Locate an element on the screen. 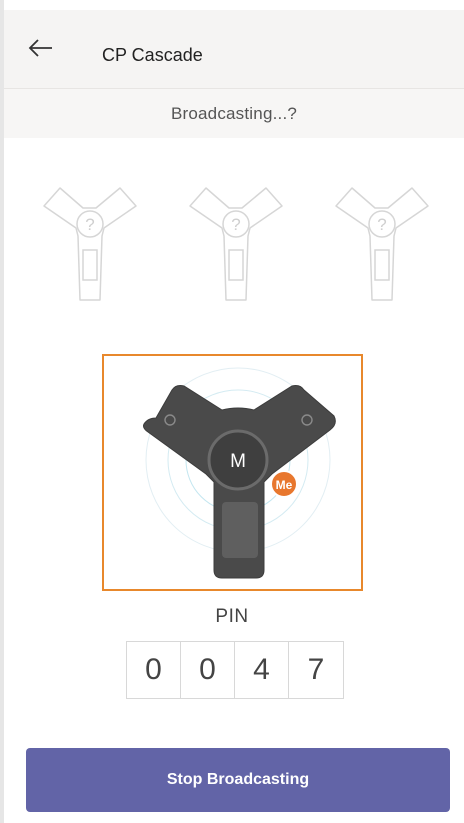 The height and width of the screenshot is (823, 464). stop-broadcasting-button: Stop Broadcasting is located at coordinates (238, 780).